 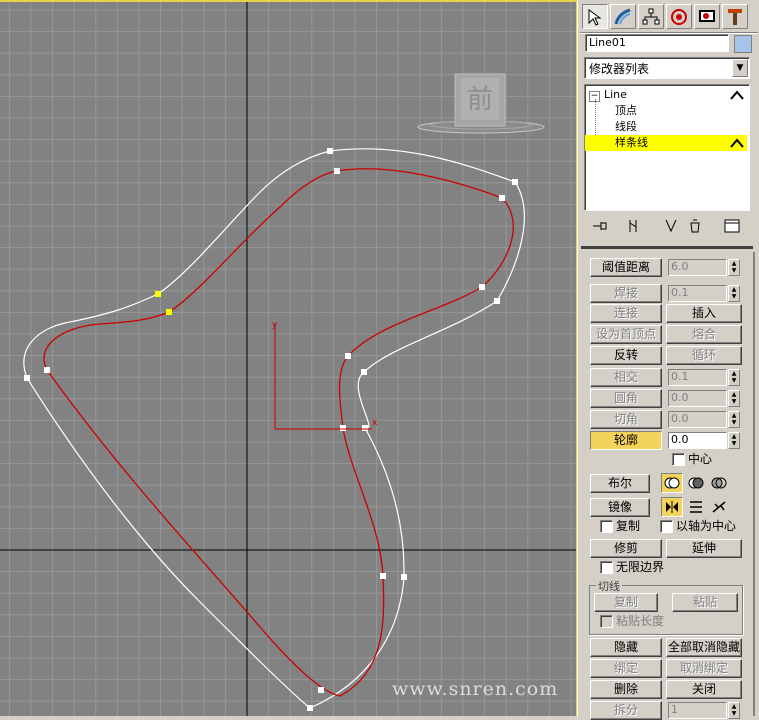 What do you see at coordinates (626, 313) in the screenshot?
I see `connect-button: 连接` at bounding box center [626, 313].